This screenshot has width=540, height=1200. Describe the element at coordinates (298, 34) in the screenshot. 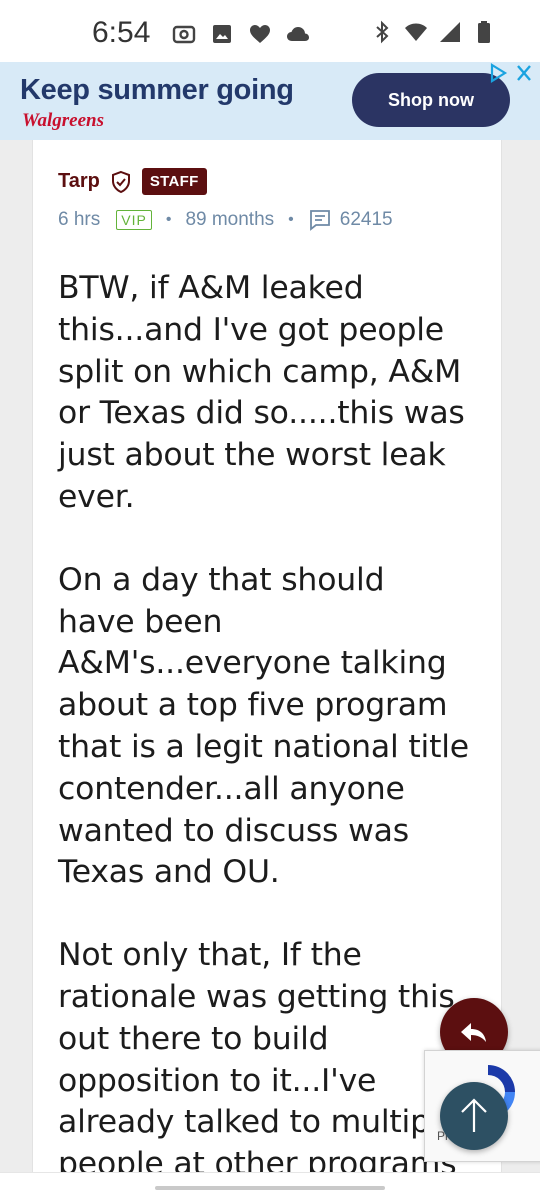

I see `cloud-icon` at that location.